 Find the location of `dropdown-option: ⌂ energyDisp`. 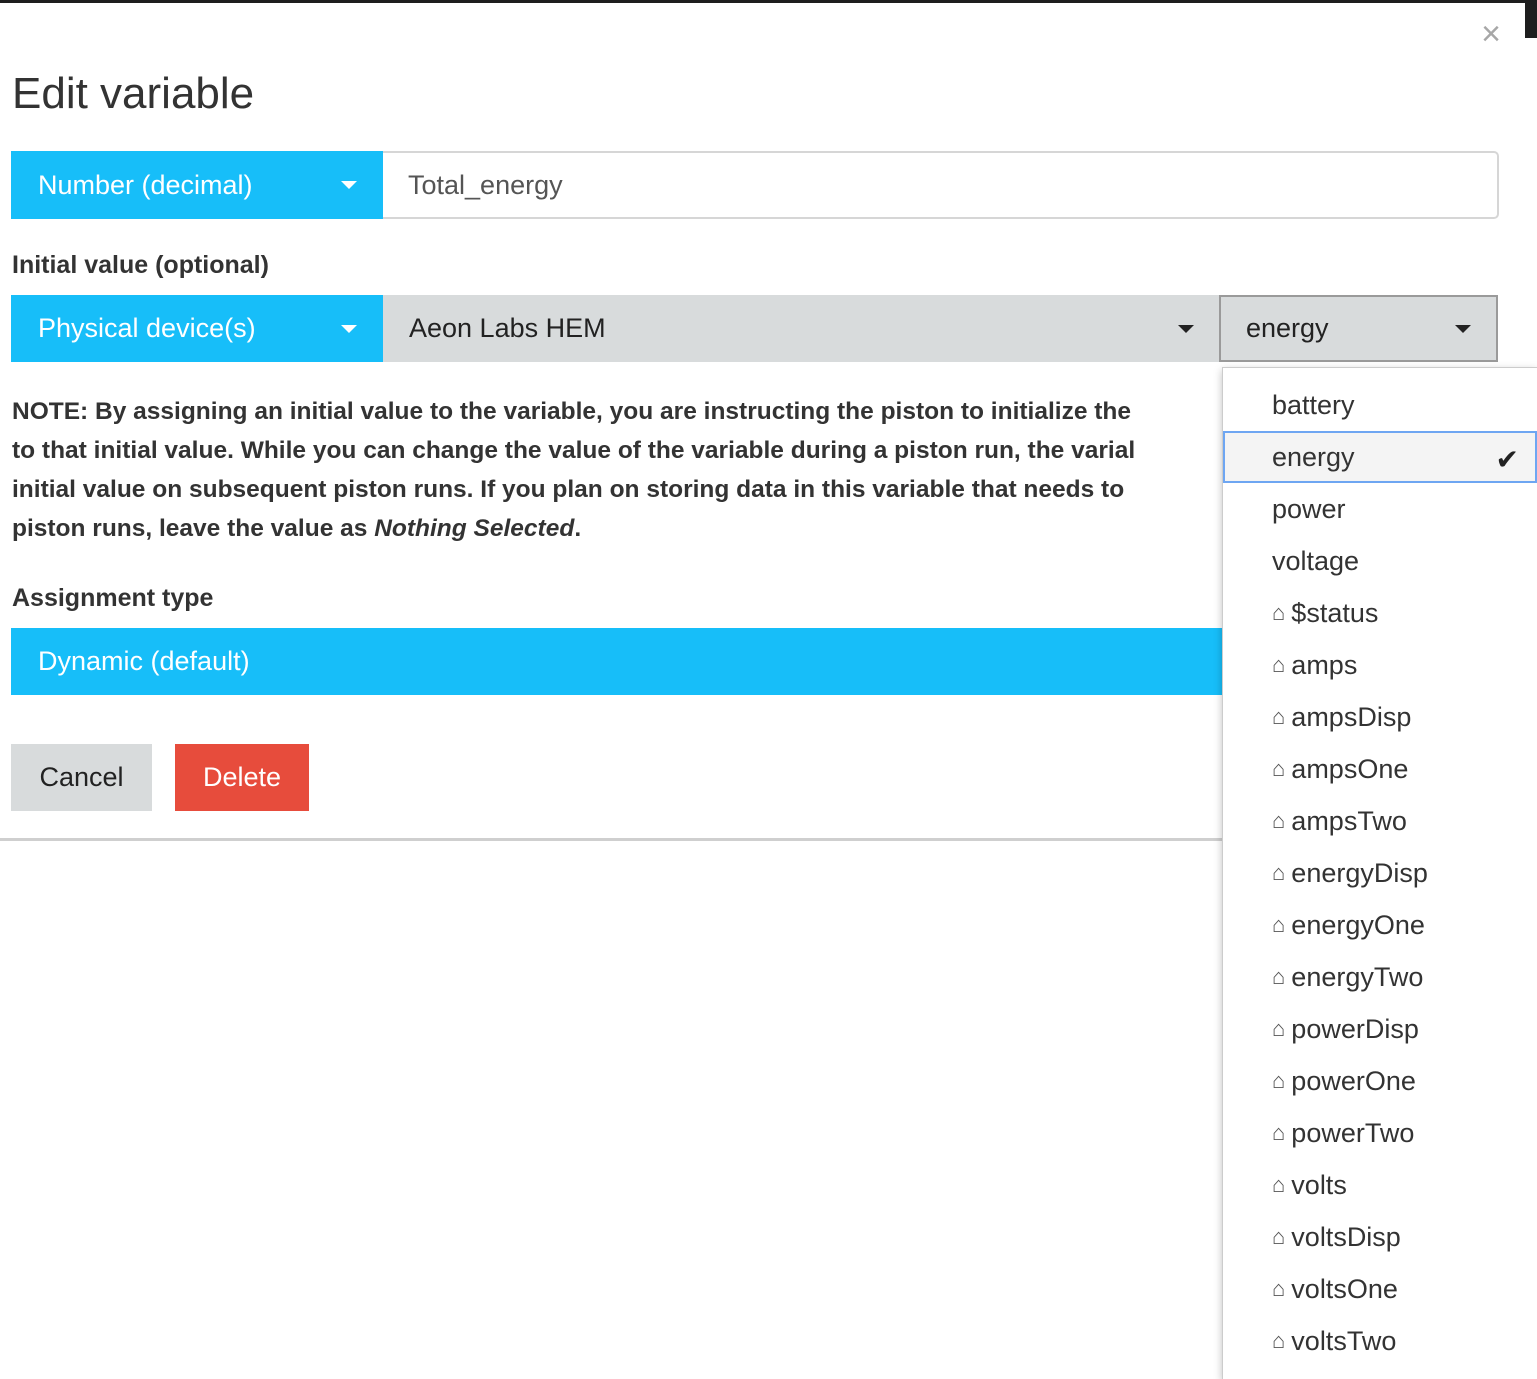

dropdown-option: ⌂ energyDisp is located at coordinates (1380, 873).